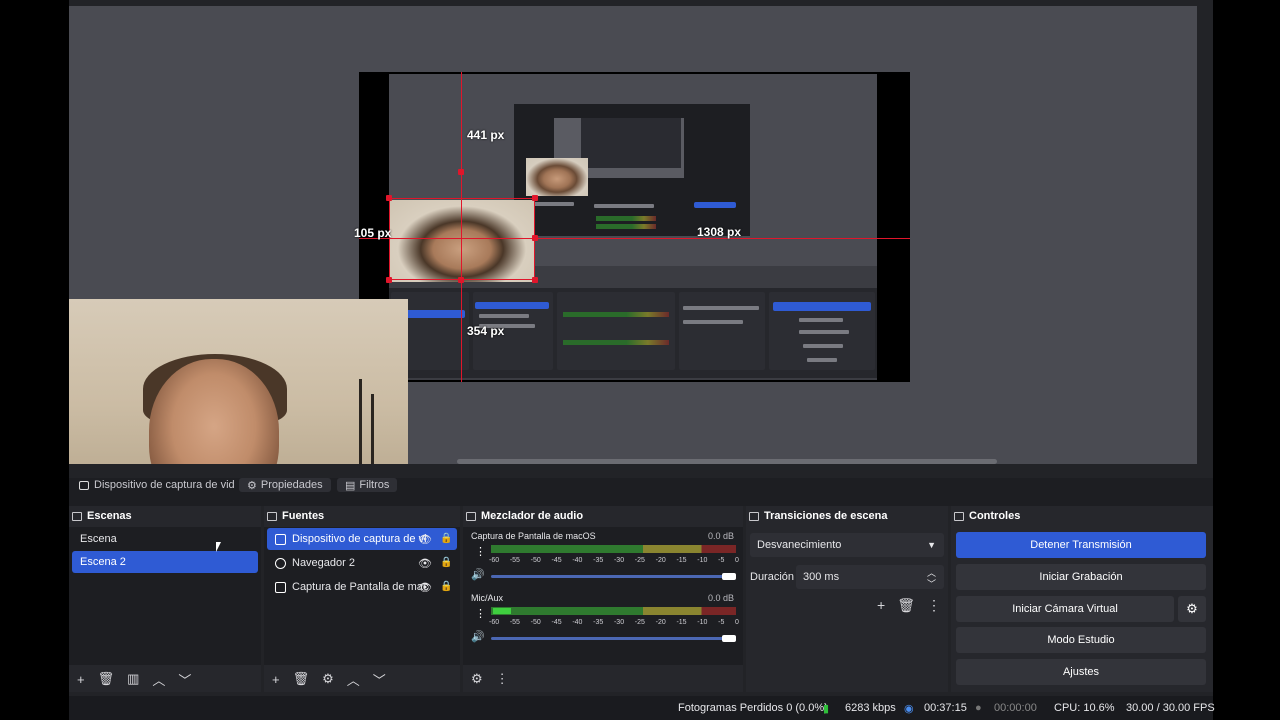  Describe the element at coordinates (1192, 609) in the screenshot. I see `virtual-camera-settings-gear-icon: ⚙` at that location.